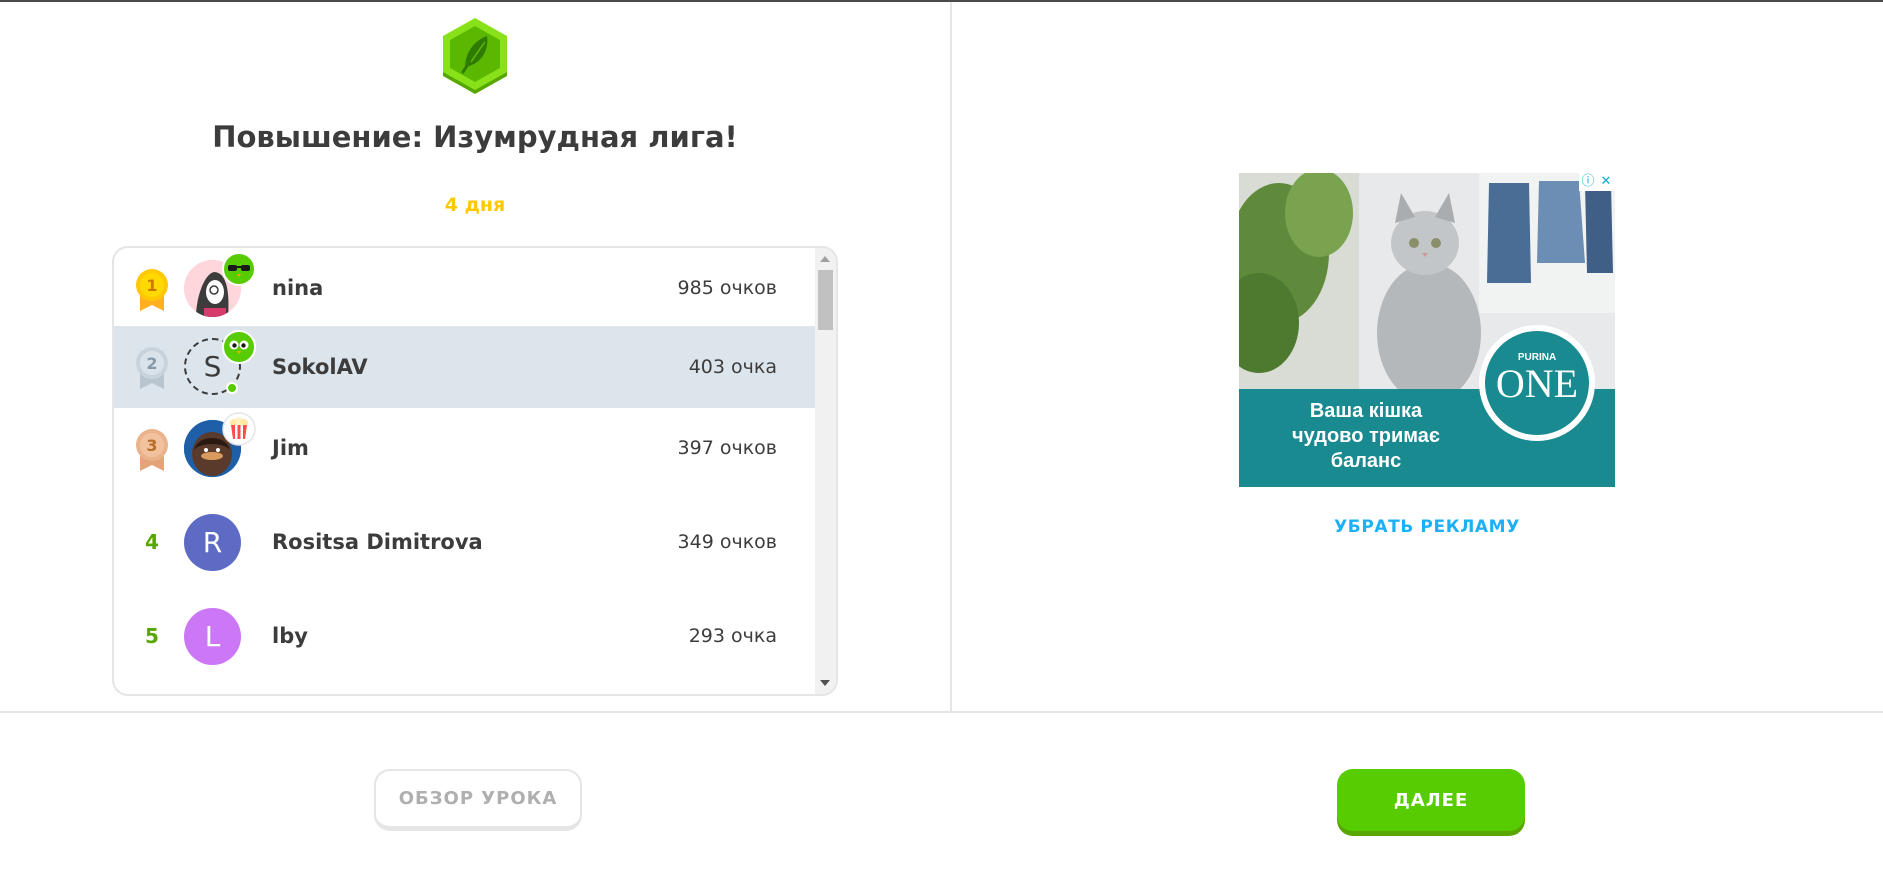 This screenshot has height=872, width=1883. I want to click on user-name: lby, so click(290, 636).